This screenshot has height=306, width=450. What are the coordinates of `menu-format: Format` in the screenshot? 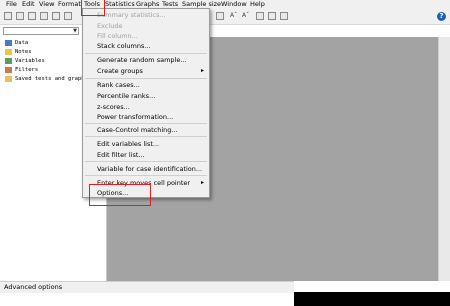 It's located at (69, 4).